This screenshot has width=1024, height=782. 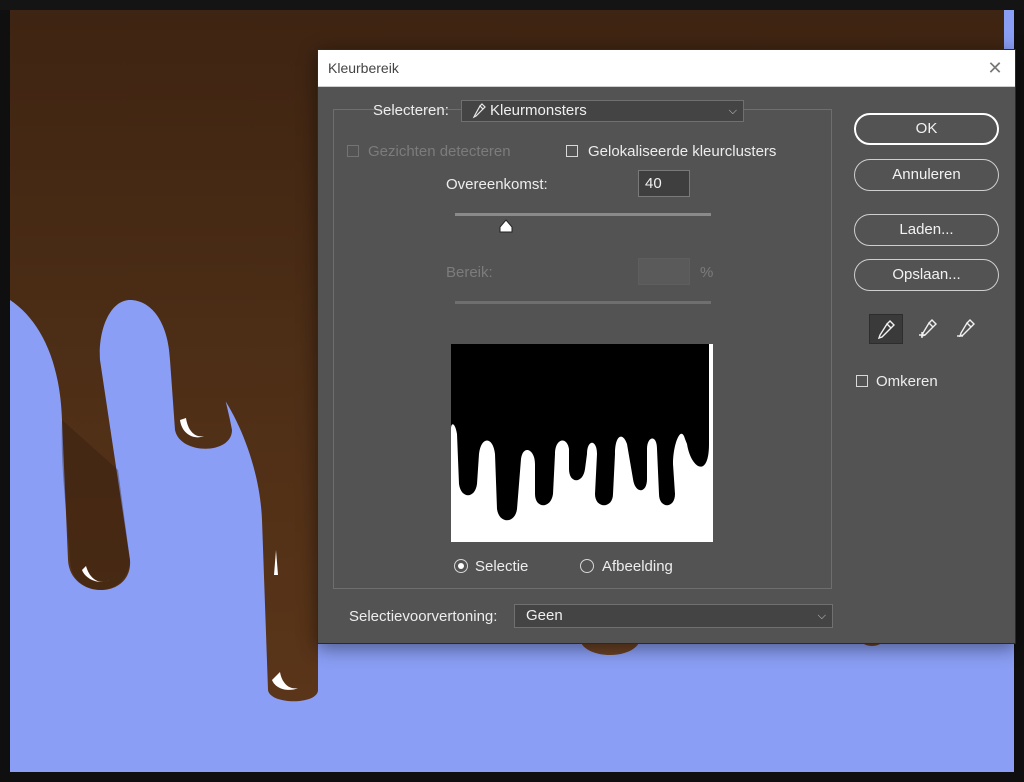 I want to click on selection-preview, so click(x=582, y=443).